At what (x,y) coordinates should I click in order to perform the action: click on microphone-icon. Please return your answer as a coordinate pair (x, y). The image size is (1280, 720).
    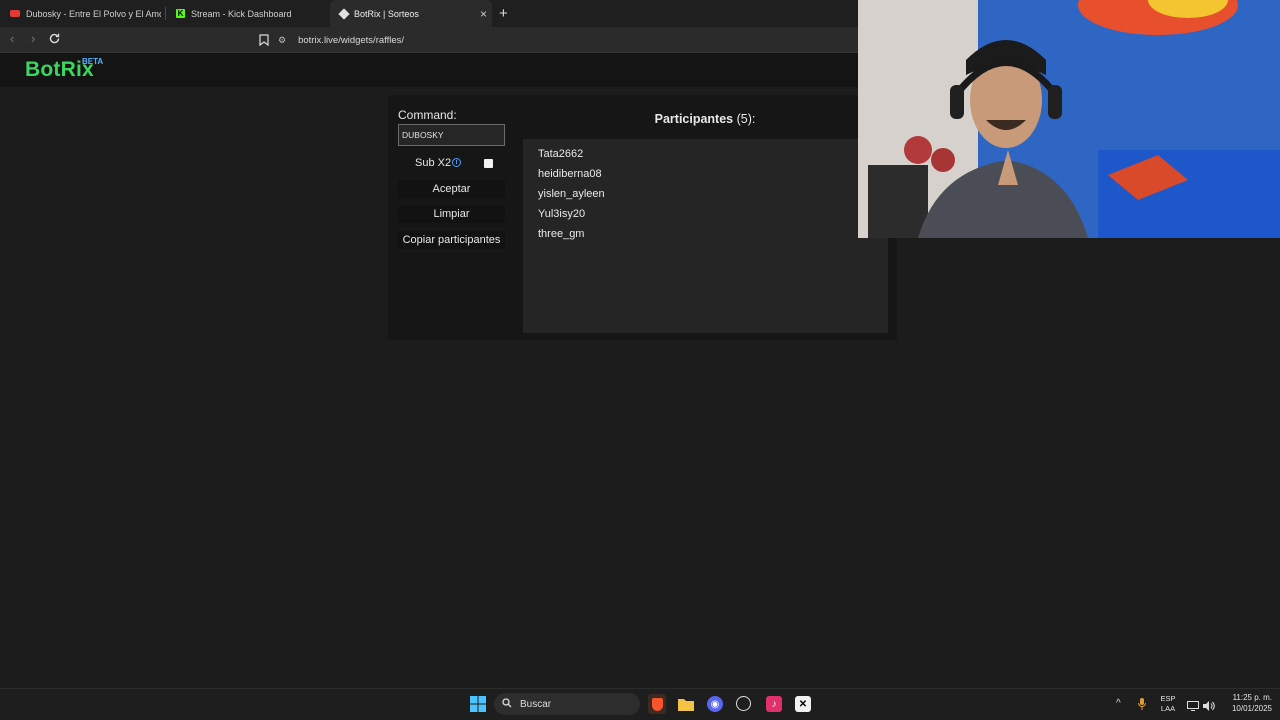
    Looking at the image, I should click on (1142, 706).